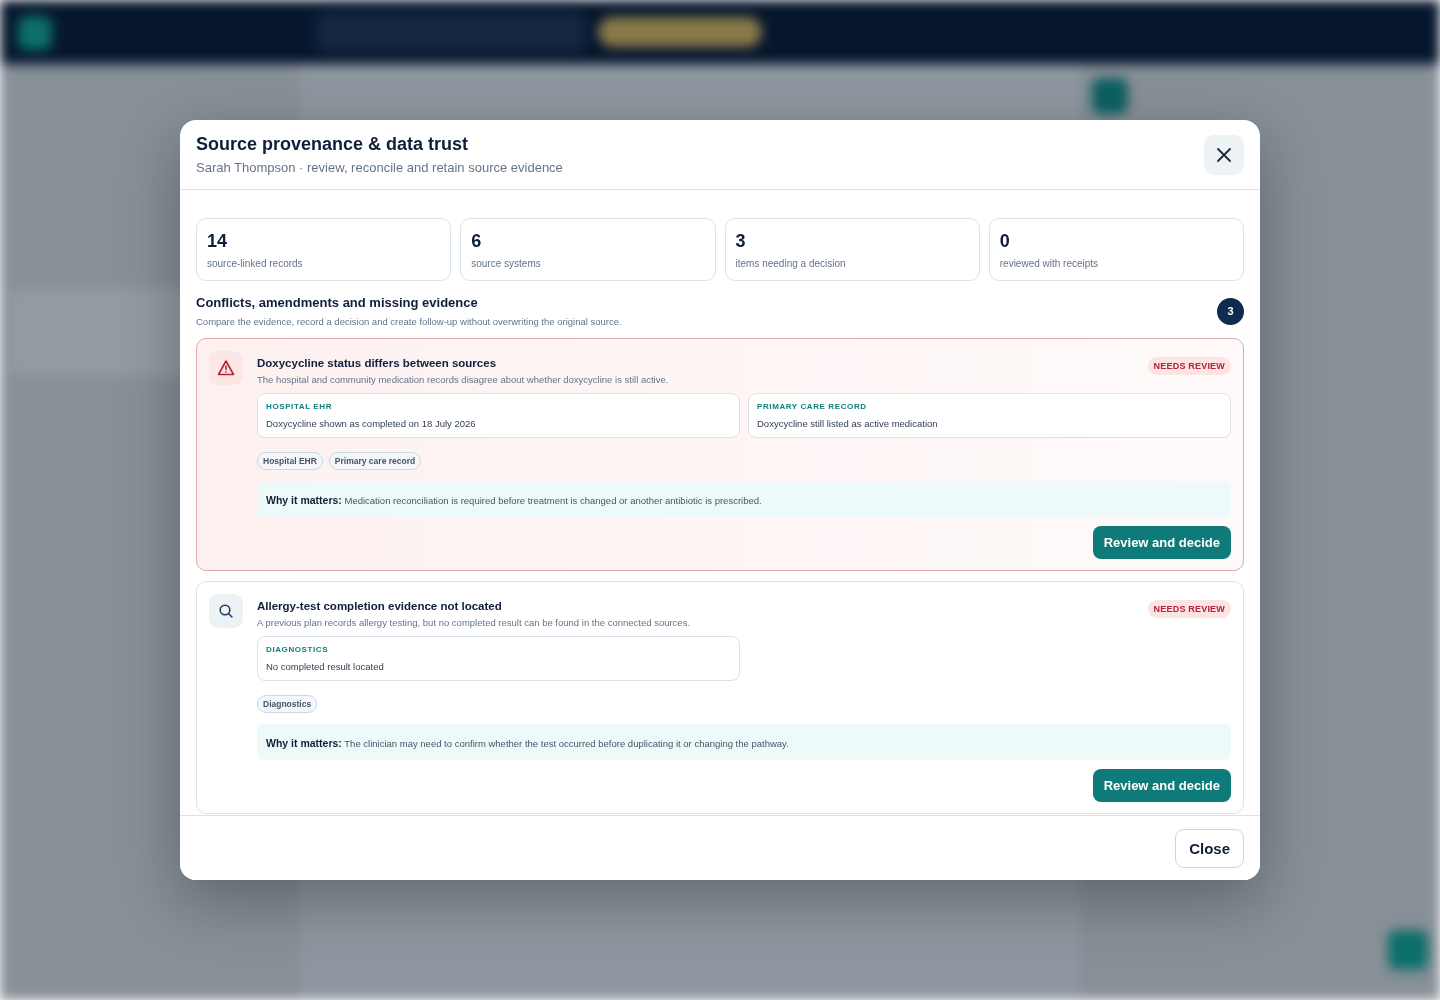  Describe the element at coordinates (377, 363) in the screenshot. I see `issue-title: Doxycycline status differs between sources` at that location.